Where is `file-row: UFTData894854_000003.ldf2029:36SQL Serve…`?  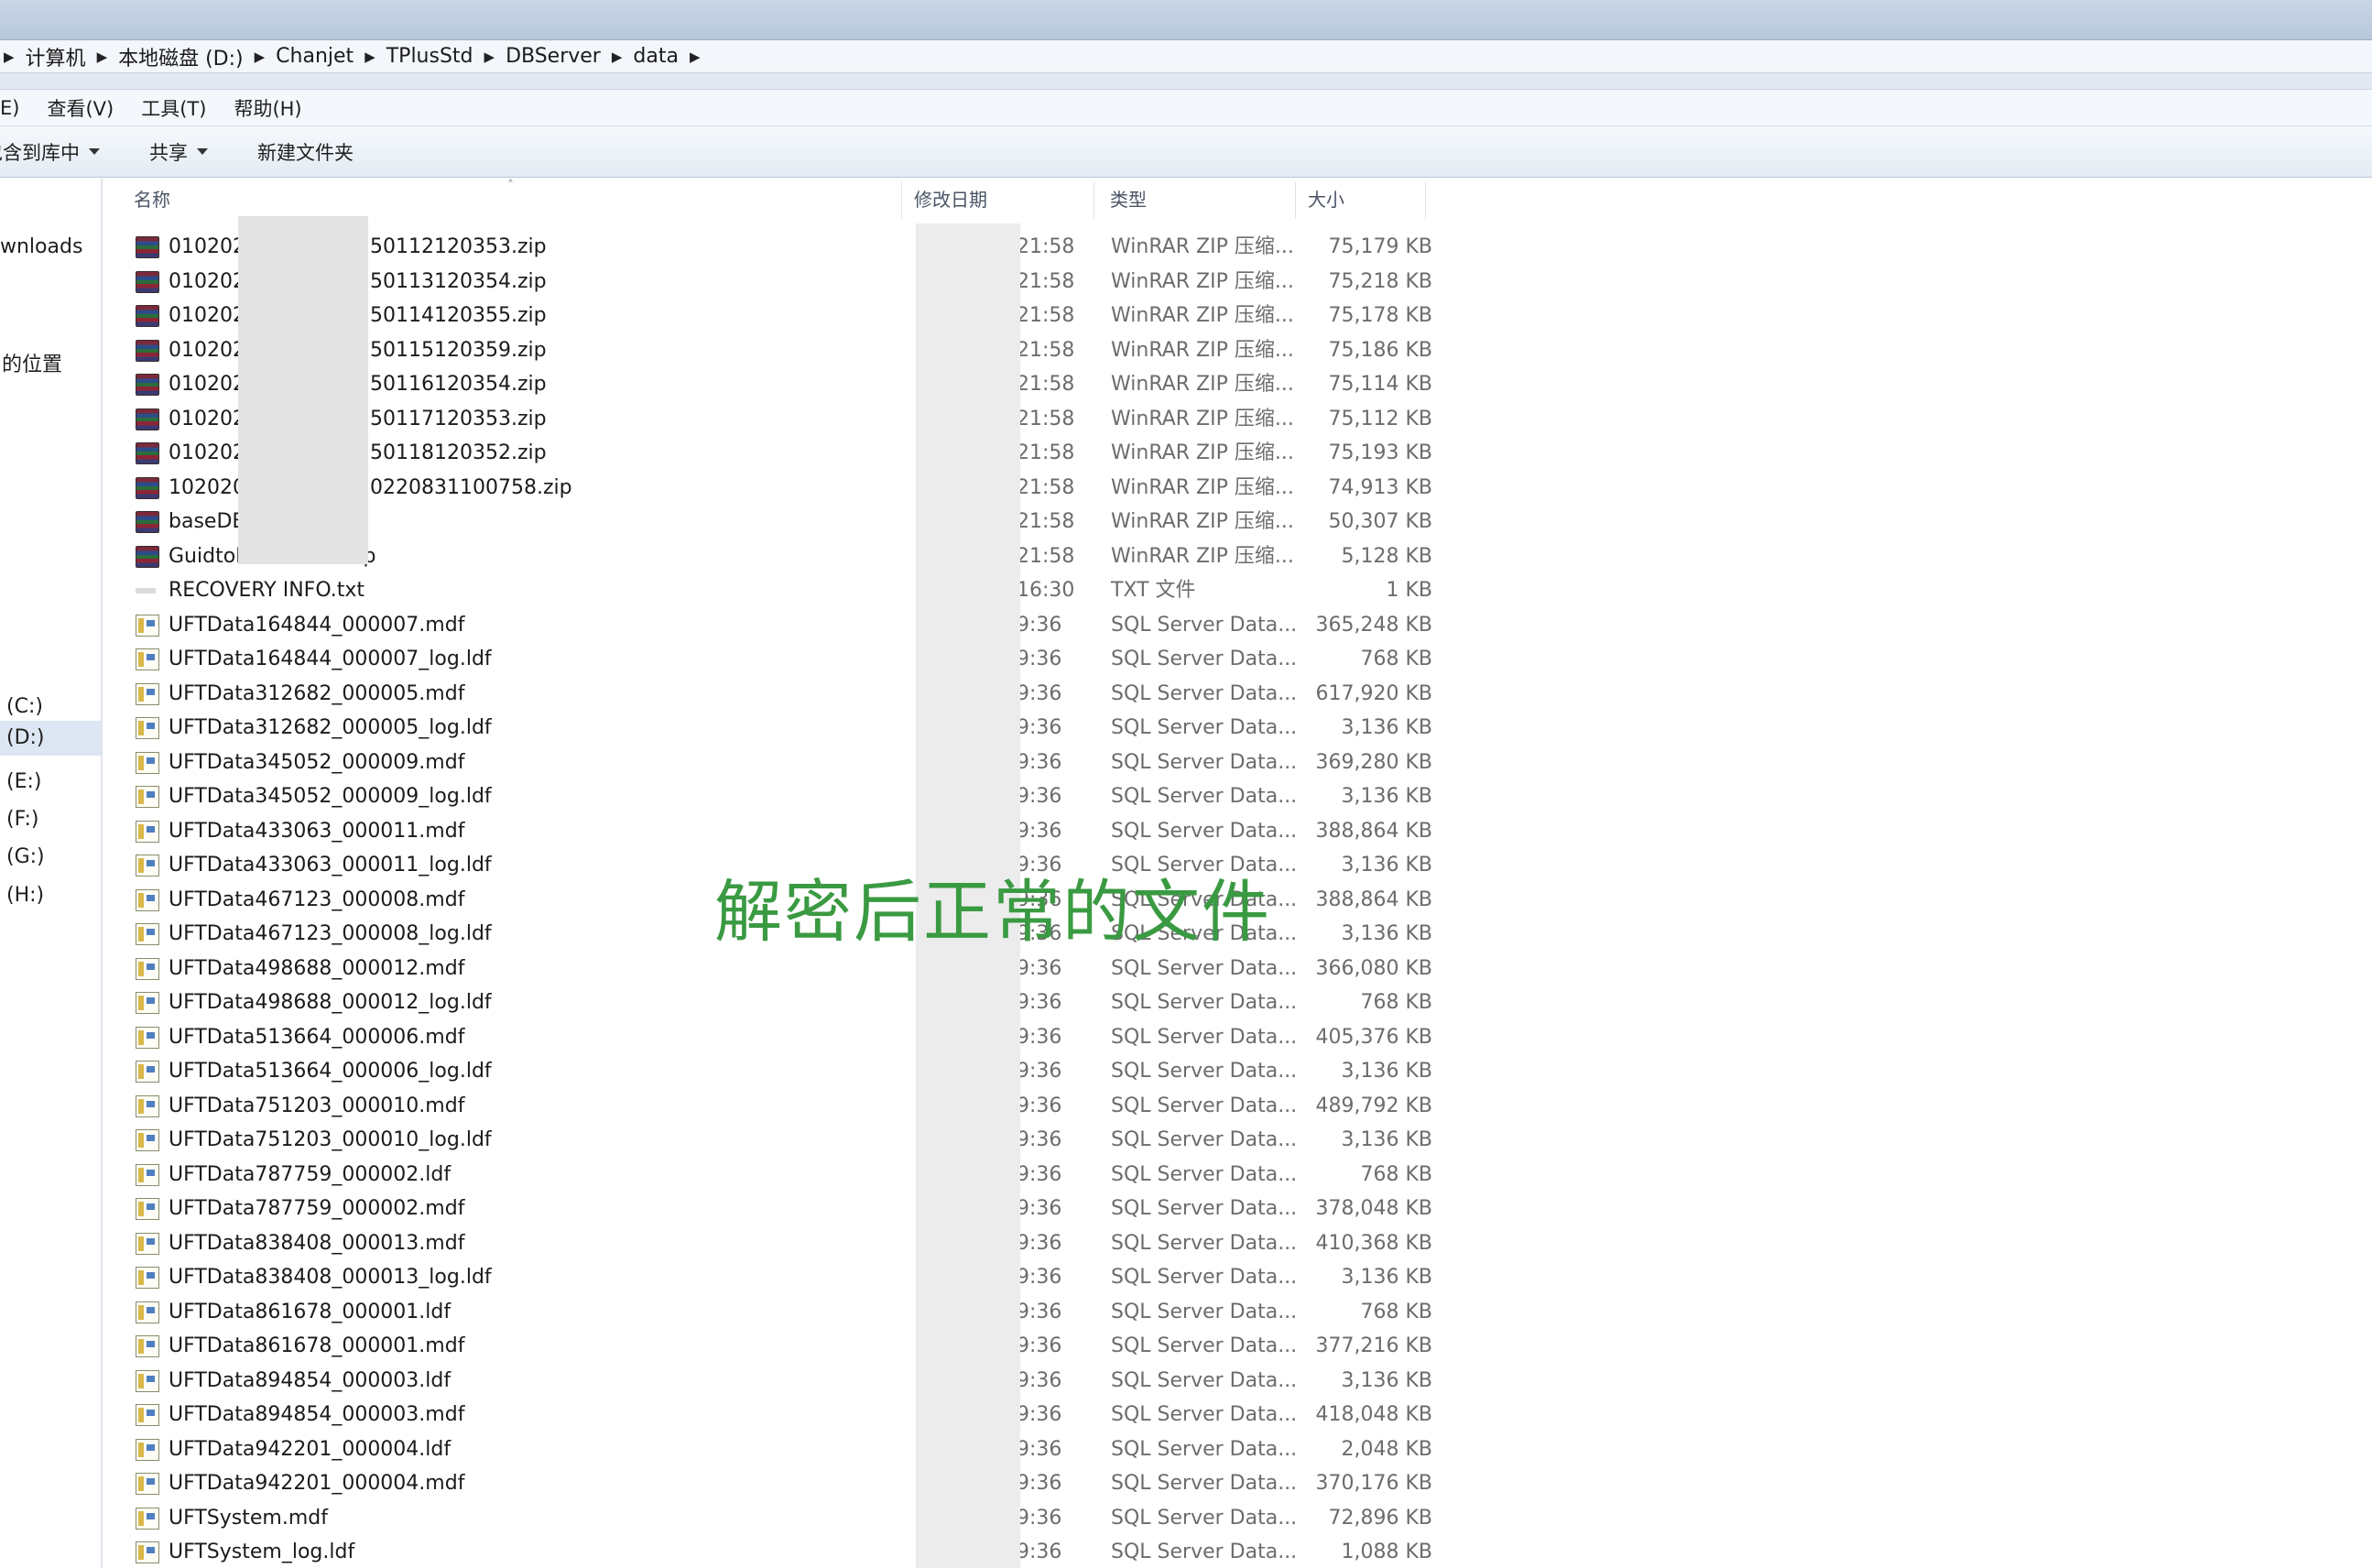 file-row: UFTData894854_000003.ldf2029:36SQL Serve… is located at coordinates (768, 1381).